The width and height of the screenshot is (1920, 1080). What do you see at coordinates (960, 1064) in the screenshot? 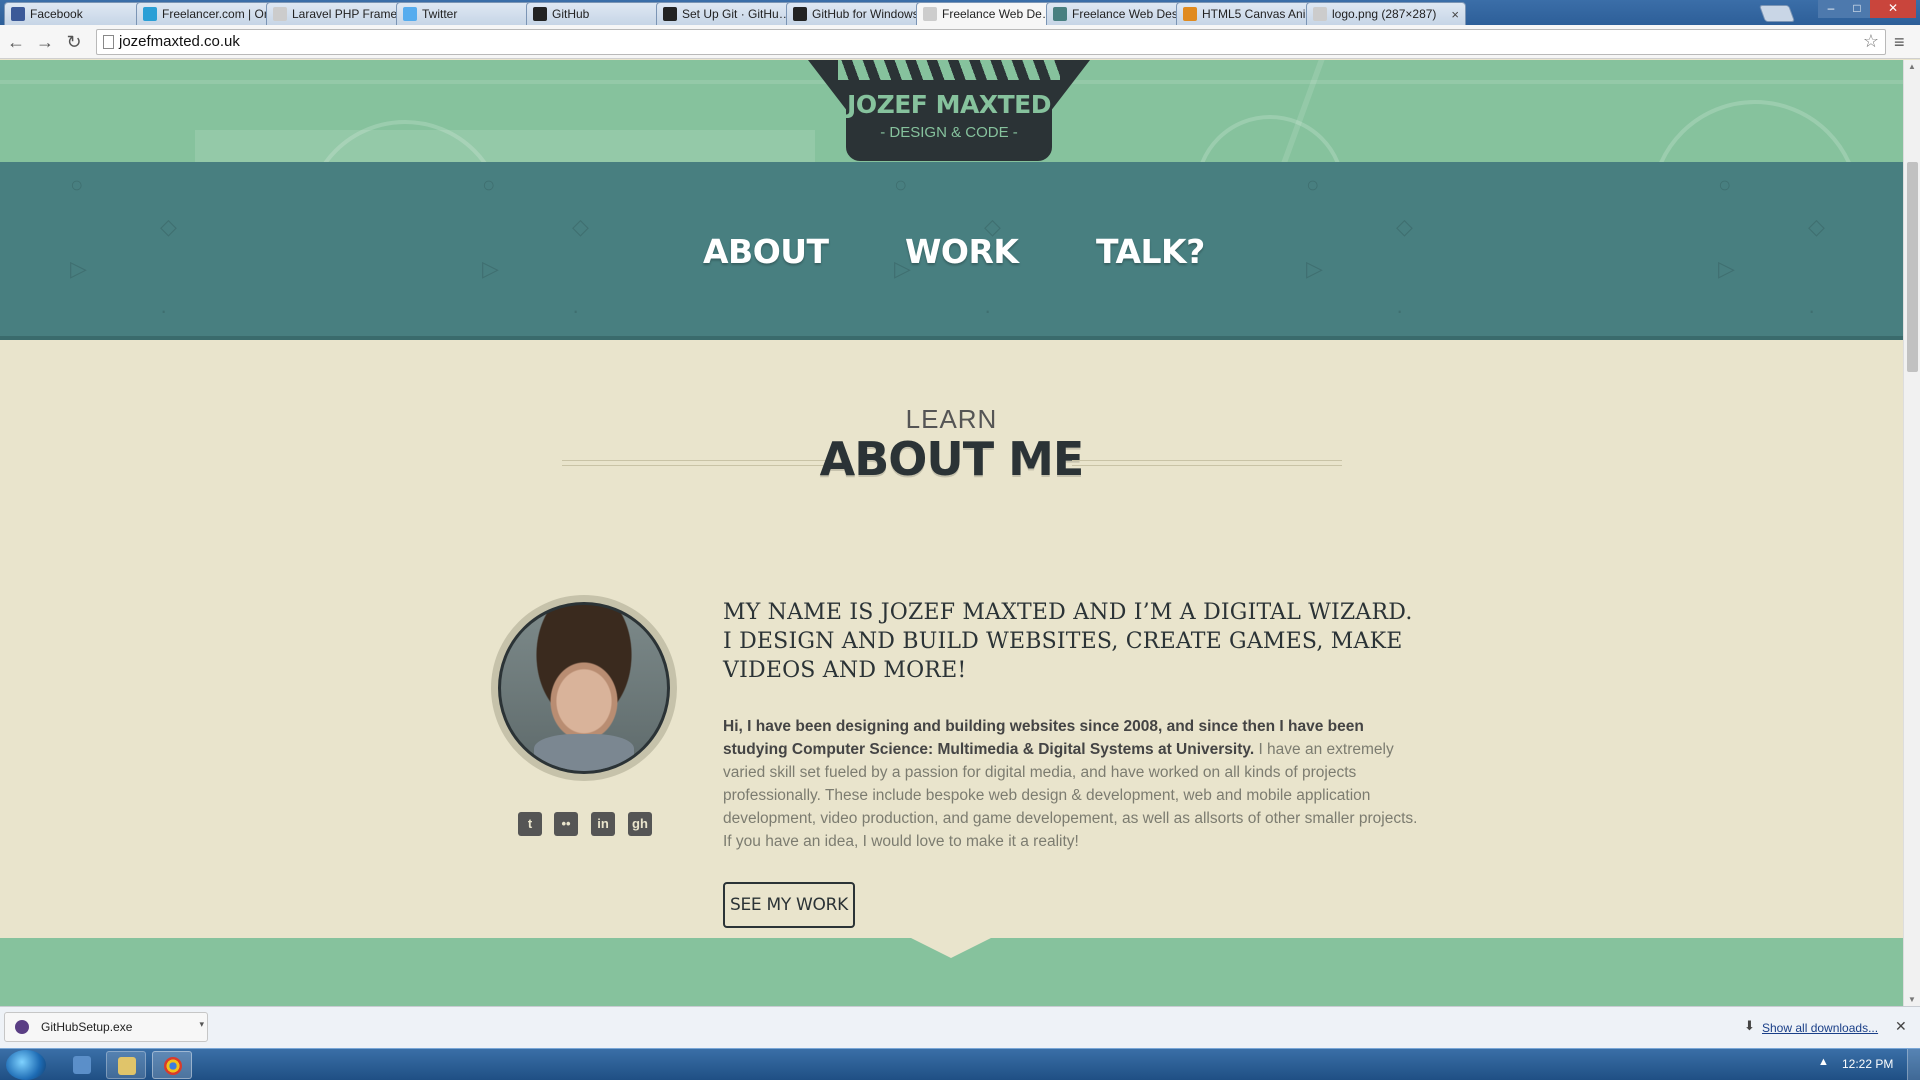
I see `windows-taskbar: ▲ 12:22 PM` at bounding box center [960, 1064].